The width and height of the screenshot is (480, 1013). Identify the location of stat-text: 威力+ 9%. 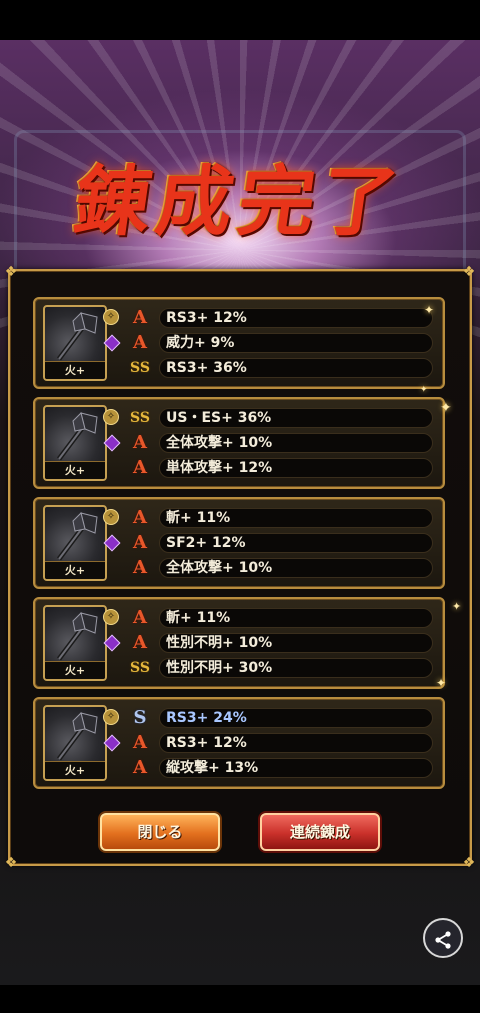
(296, 343).